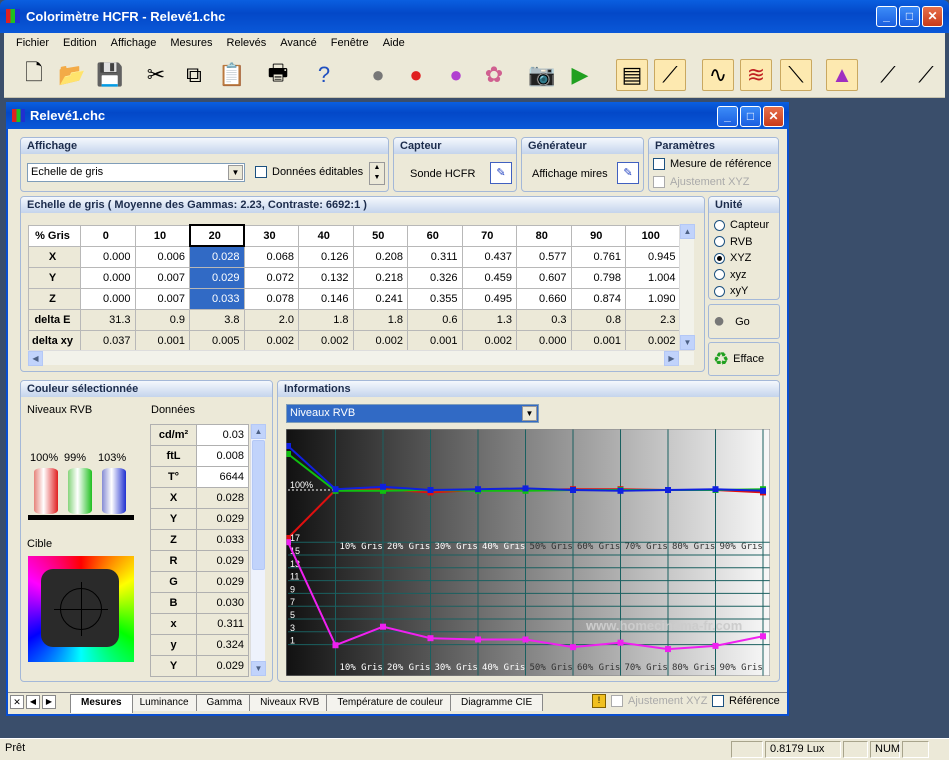 Image resolution: width=949 pixels, height=760 pixels. Describe the element at coordinates (544, 256) in the screenshot. I see `table-cell: 0.577` at that location.